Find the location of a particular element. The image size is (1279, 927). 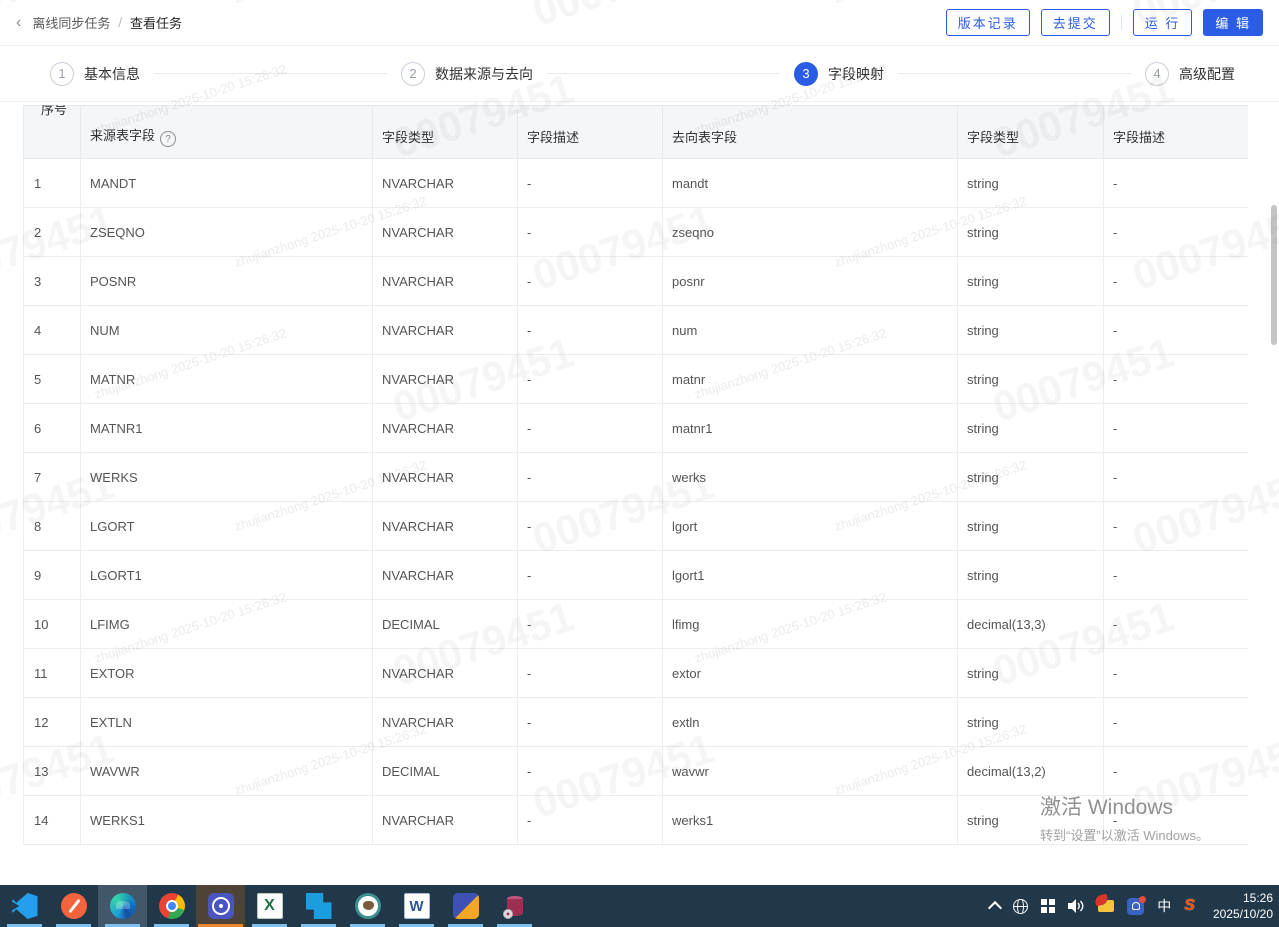

seq-cell: 14 is located at coordinates (52, 820).